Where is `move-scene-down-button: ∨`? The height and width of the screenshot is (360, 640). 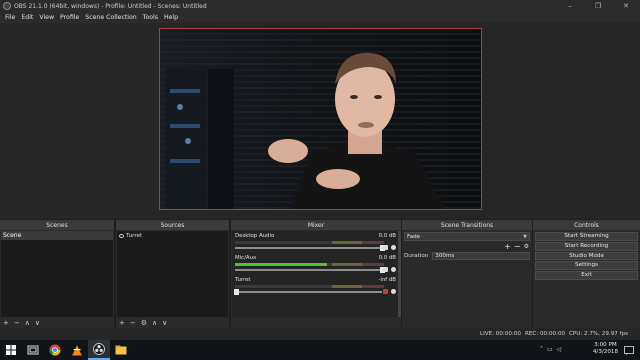 move-scene-down-button: ∨ is located at coordinates (37, 323).